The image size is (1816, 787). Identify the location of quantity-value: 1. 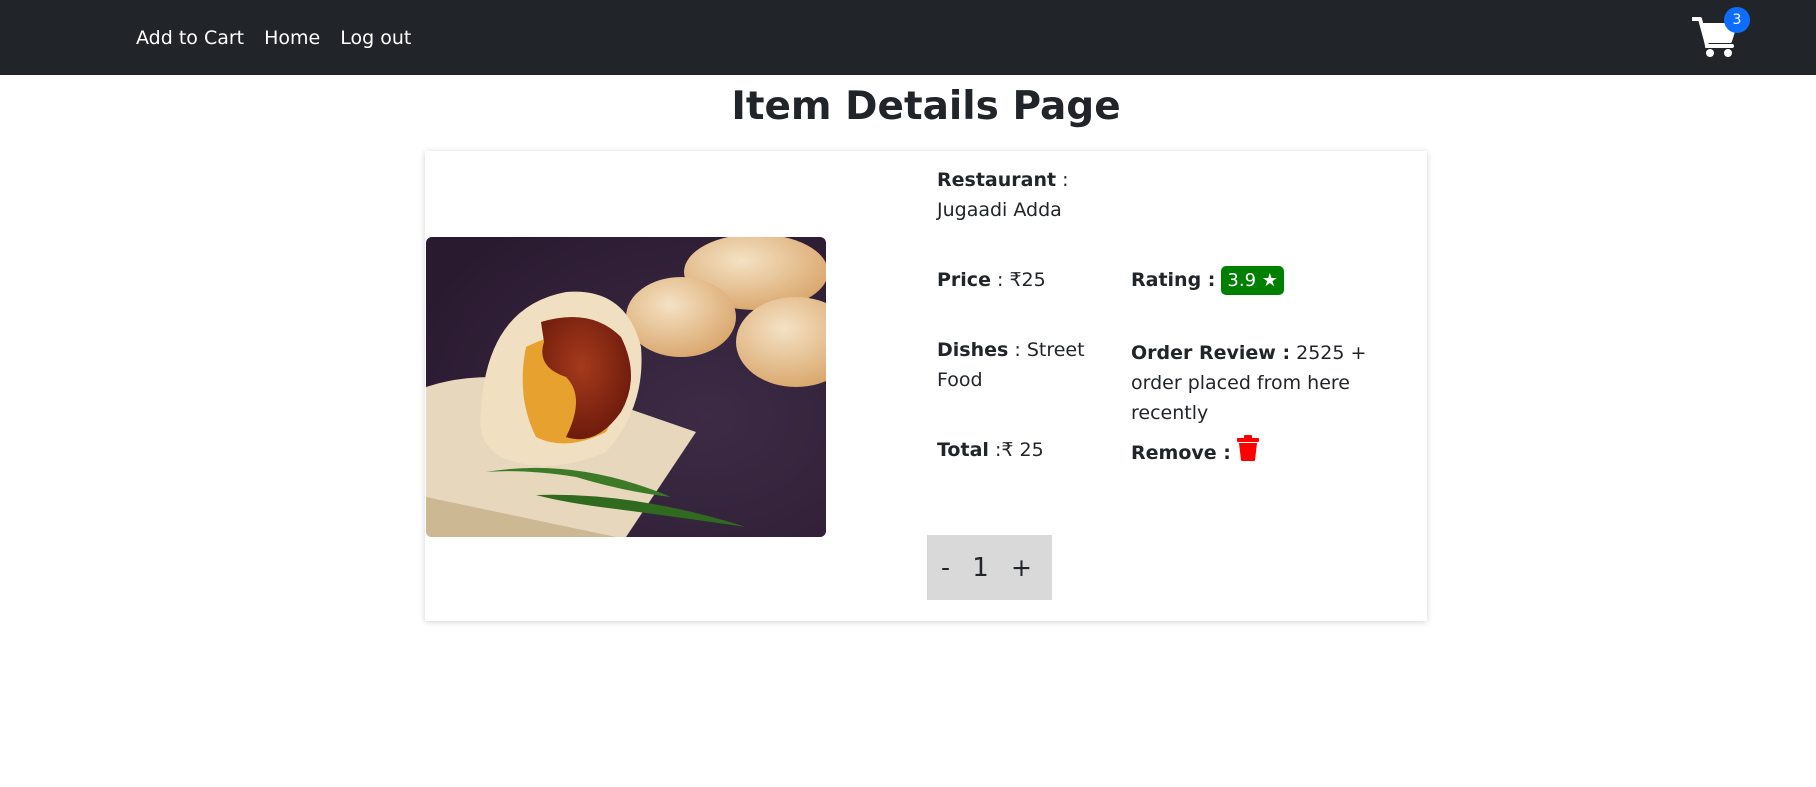
(980, 567).